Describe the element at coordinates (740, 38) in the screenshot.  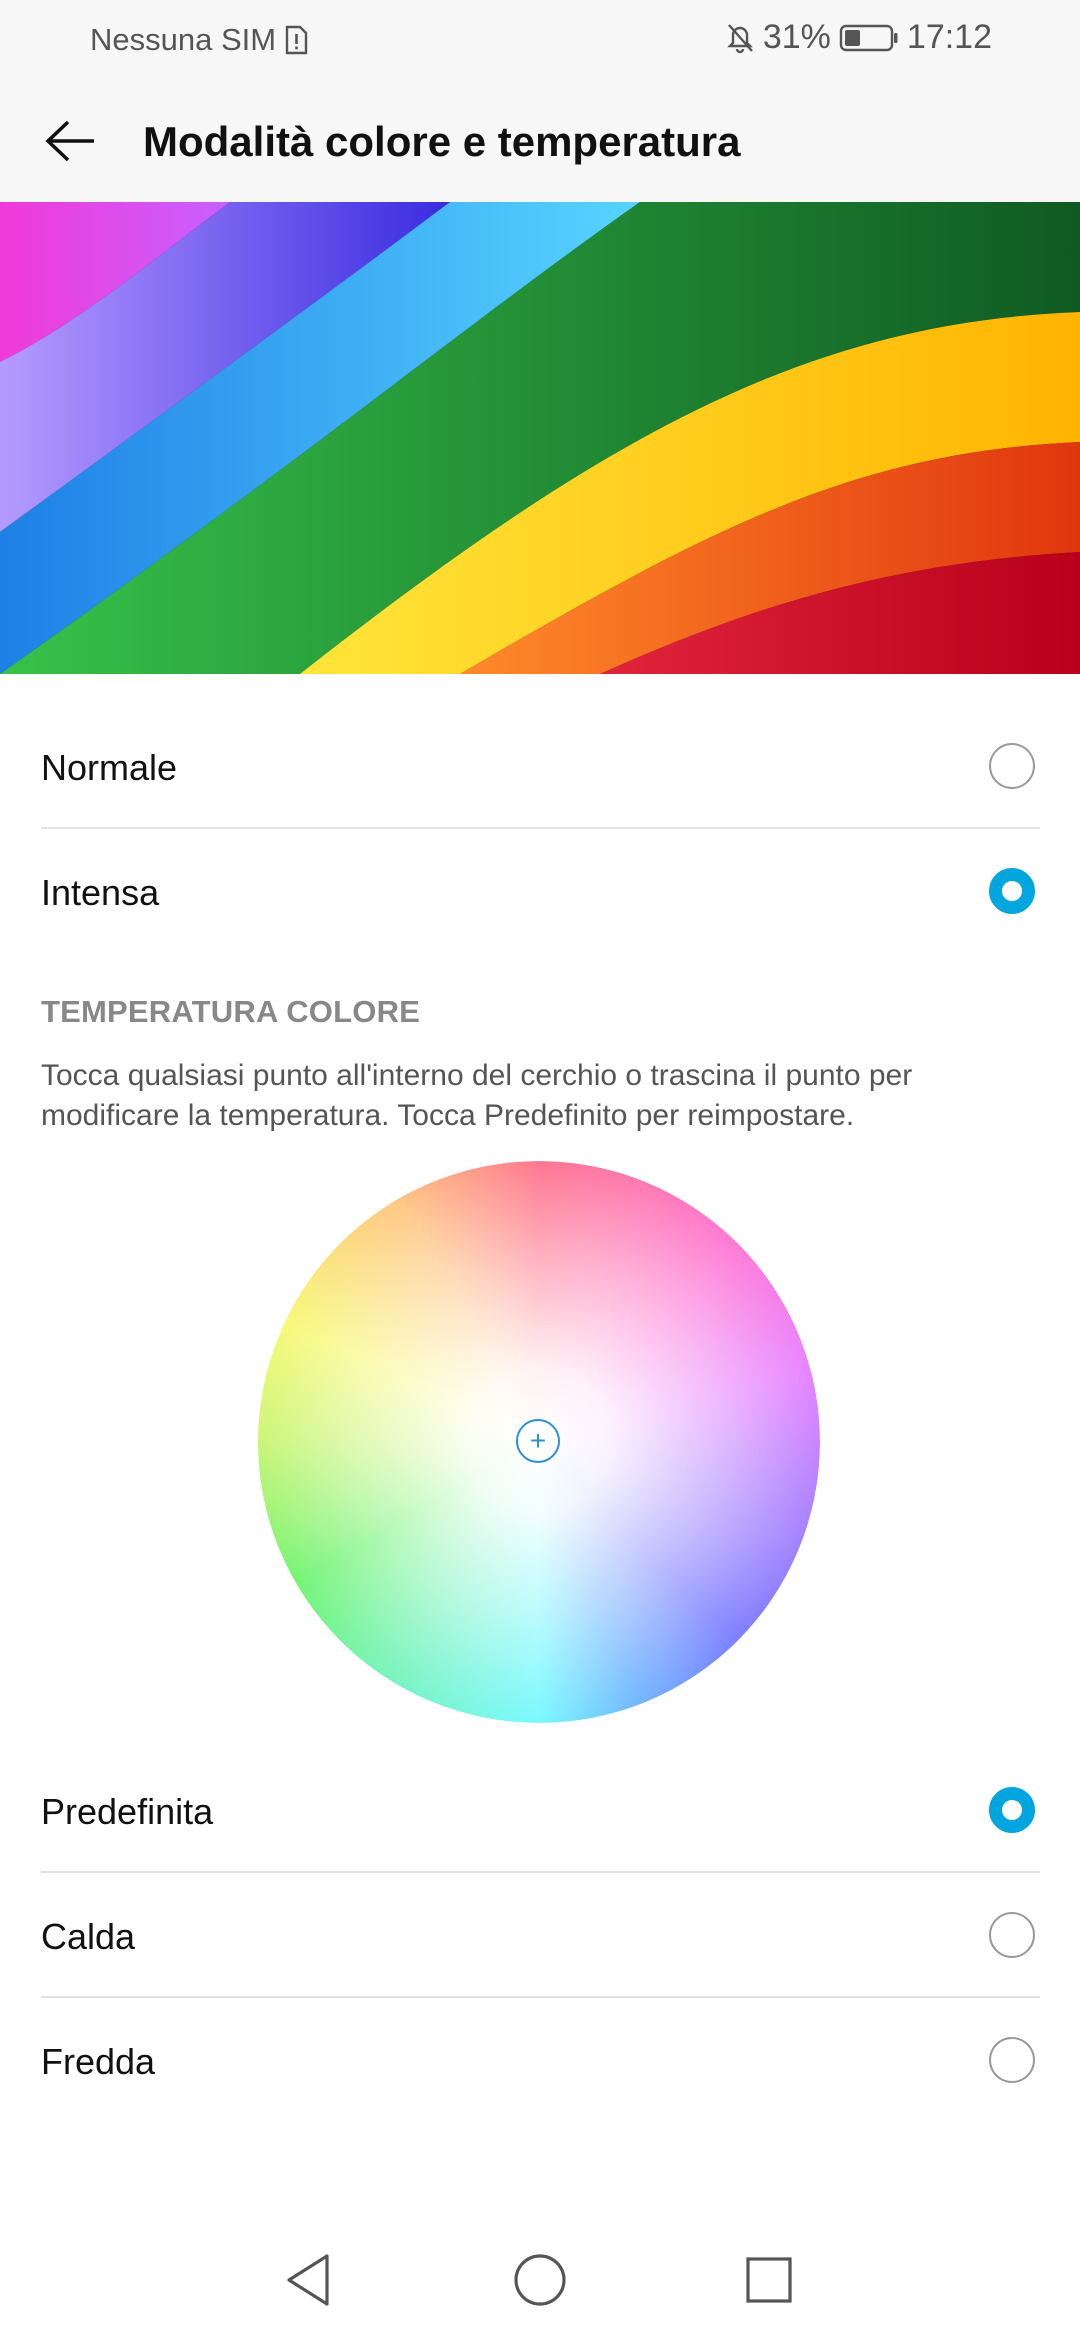
I see `bell-off-icon` at that location.